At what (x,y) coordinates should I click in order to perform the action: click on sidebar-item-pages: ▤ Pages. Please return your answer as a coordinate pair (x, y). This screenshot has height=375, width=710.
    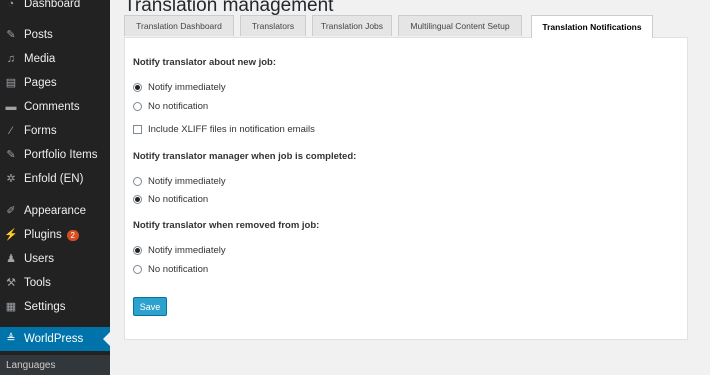
    Looking at the image, I should click on (55, 83).